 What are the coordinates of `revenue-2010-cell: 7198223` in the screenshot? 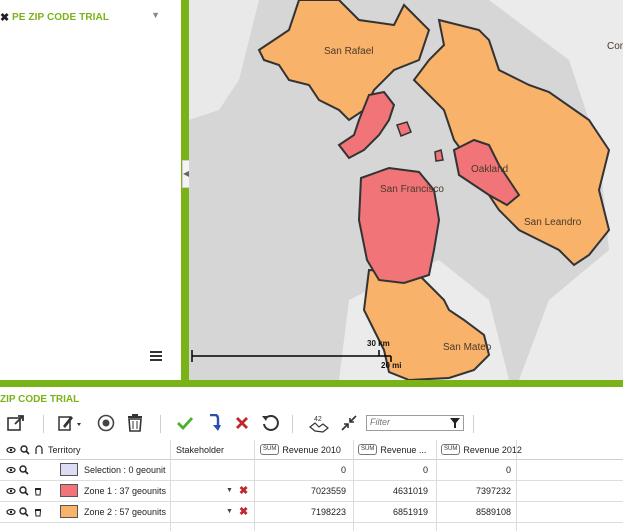 It's located at (328, 511).